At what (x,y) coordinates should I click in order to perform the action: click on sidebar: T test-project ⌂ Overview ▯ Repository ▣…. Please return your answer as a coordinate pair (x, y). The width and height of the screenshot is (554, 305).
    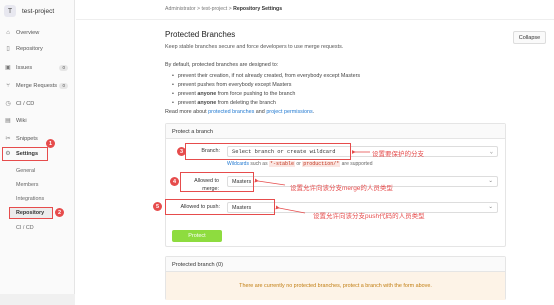
    Looking at the image, I should click on (37, 152).